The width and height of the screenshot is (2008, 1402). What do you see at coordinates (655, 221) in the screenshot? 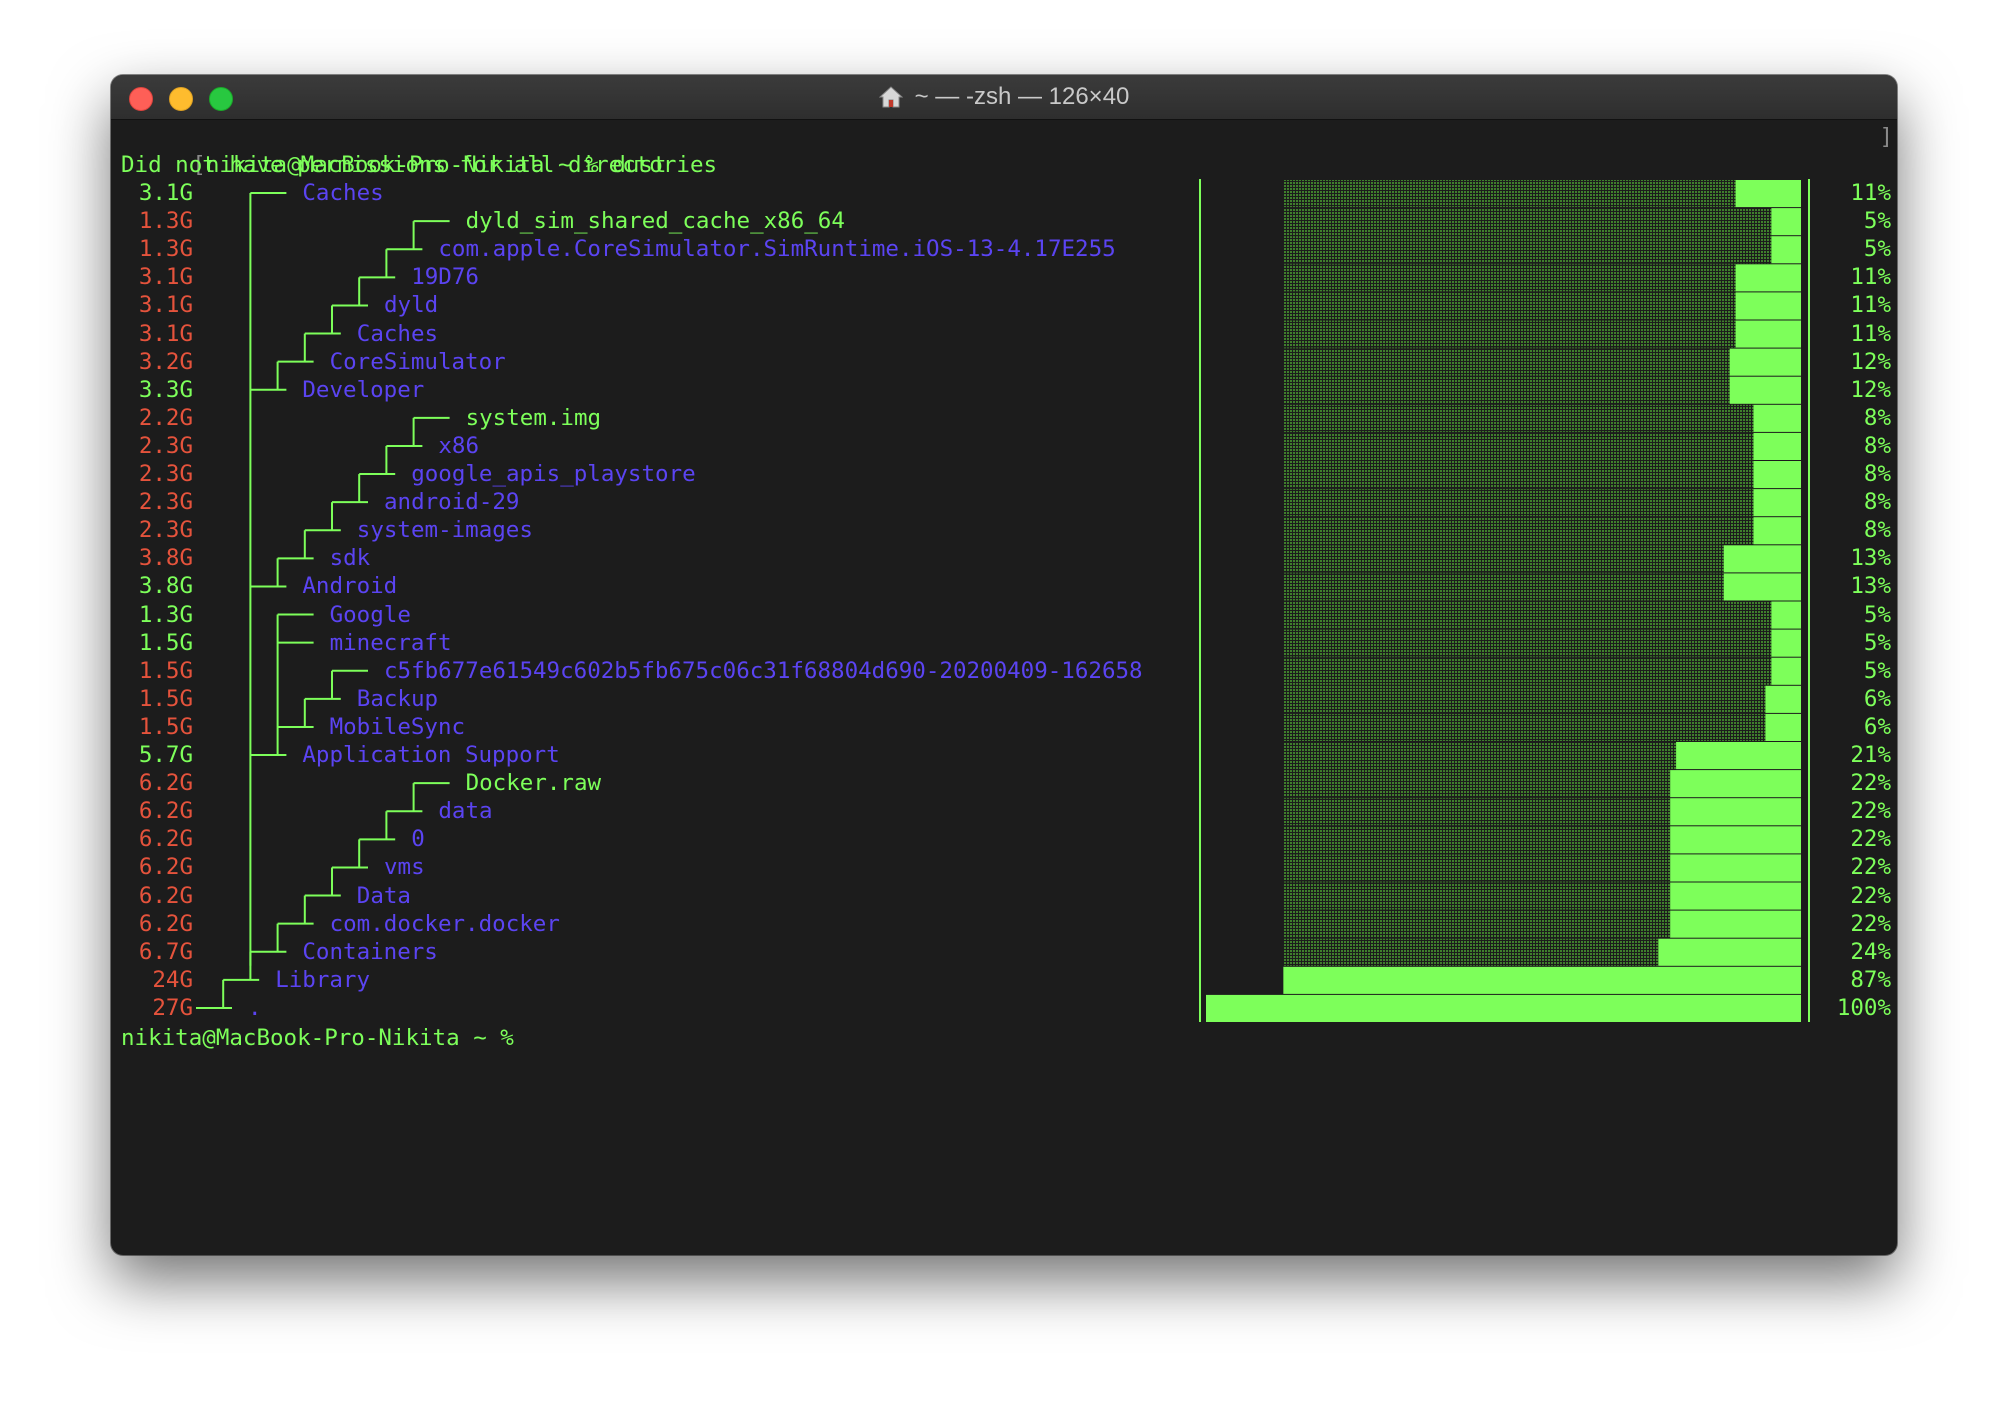
I see `entry-name: dyld_sim_shared_cache_x86_64` at bounding box center [655, 221].